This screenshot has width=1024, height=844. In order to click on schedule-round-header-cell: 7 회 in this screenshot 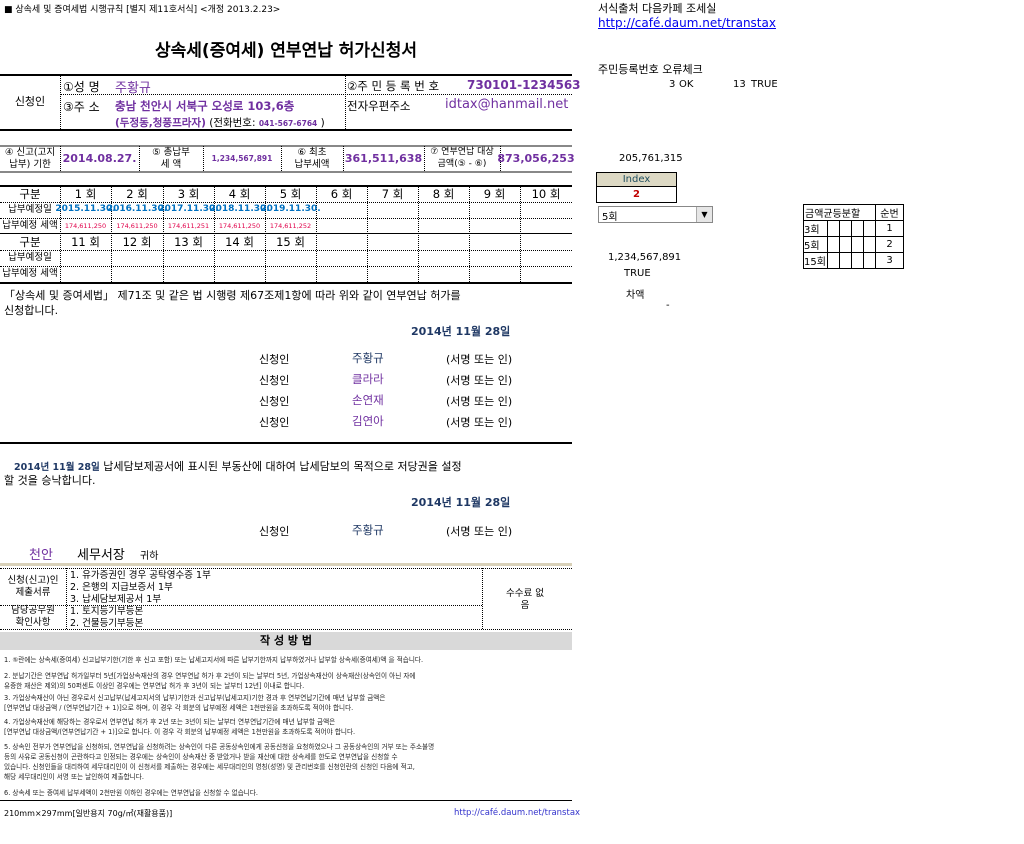, I will do `click(392, 193)`.